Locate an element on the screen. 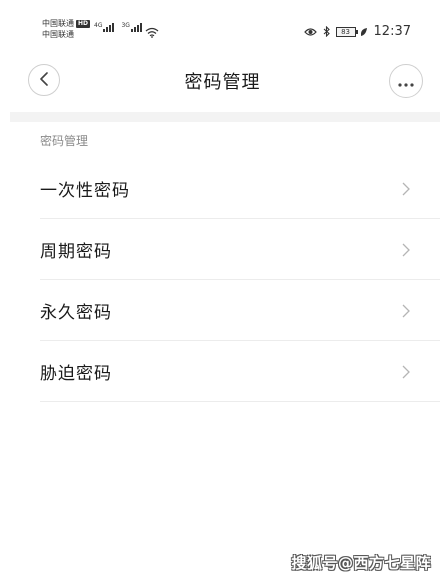  list-item-permanent-password: 永久密码 is located at coordinates (240, 310).